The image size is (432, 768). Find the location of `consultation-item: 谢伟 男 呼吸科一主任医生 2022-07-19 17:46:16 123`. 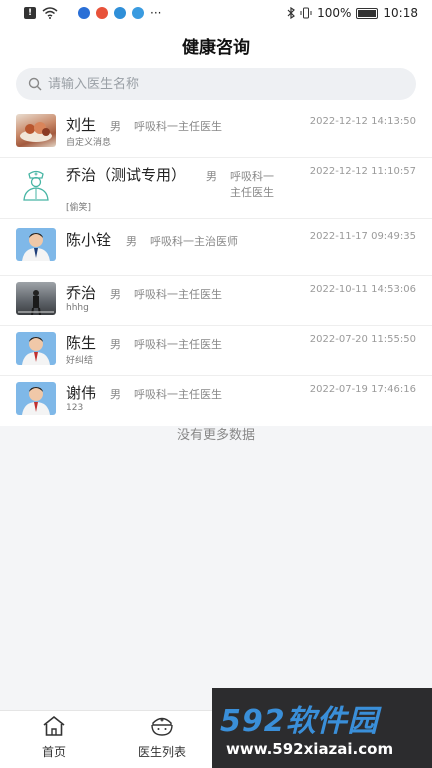

consultation-item: 谢伟 男 呼吸科一主任医生 2022-07-19 17:46:16 123 is located at coordinates (216, 401).